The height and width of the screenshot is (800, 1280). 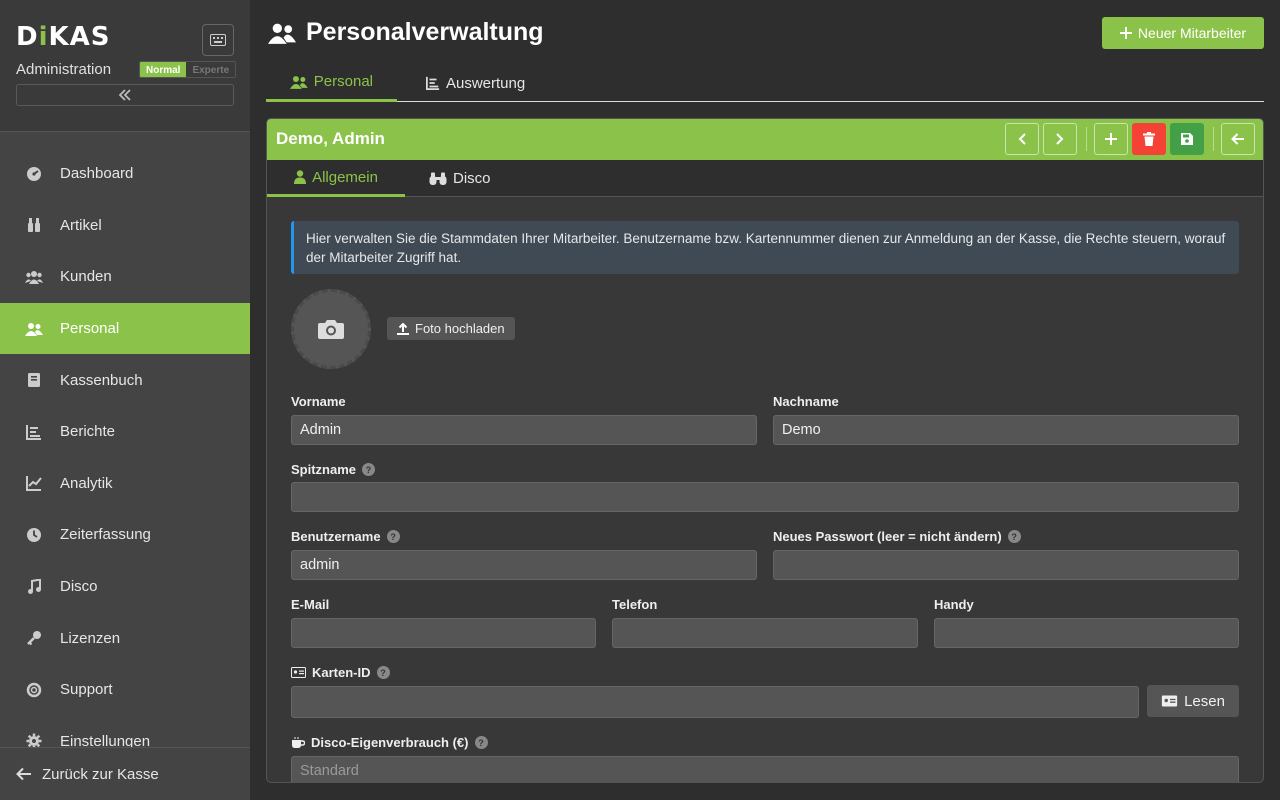 What do you see at coordinates (125, 66) in the screenshot?
I see `sidebar-header: DiKAS Administration Normal Experte` at bounding box center [125, 66].